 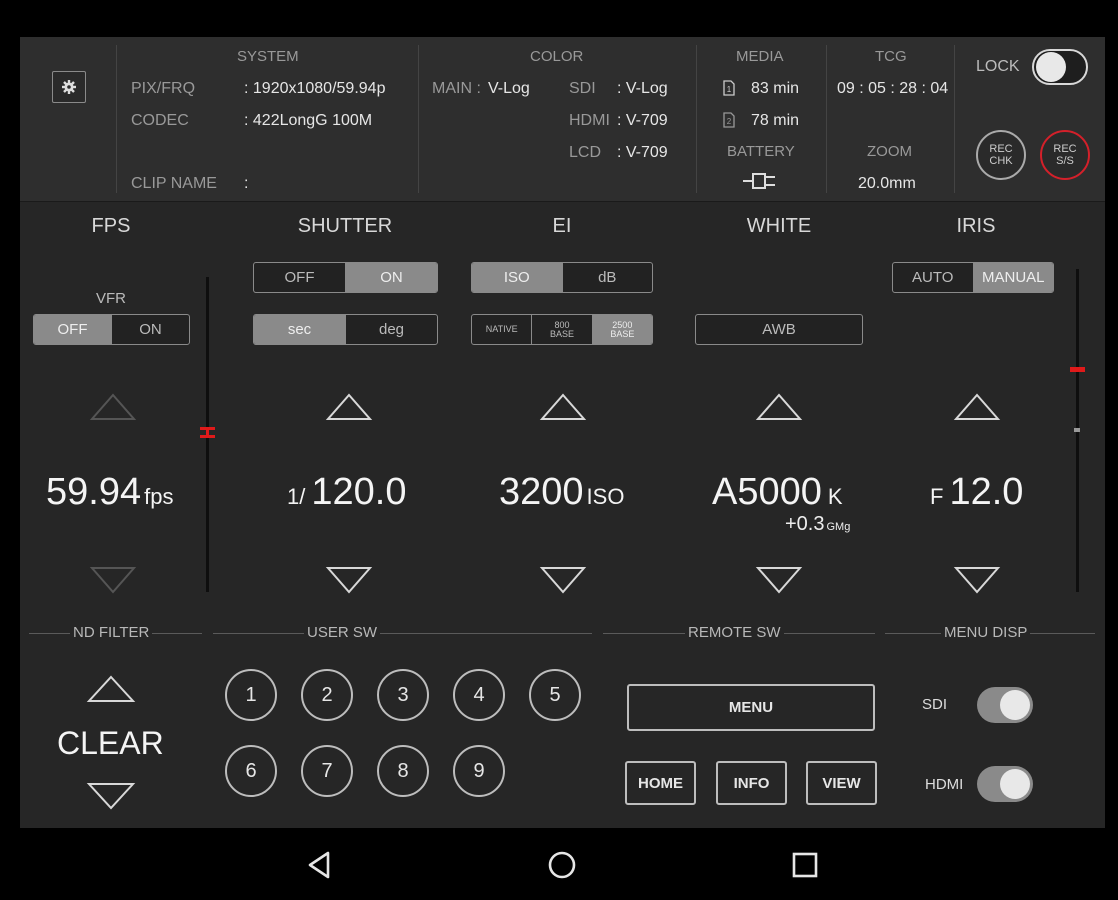 What do you see at coordinates (935, 704) in the screenshot?
I see `menu-disp-sdi-label: SDI` at bounding box center [935, 704].